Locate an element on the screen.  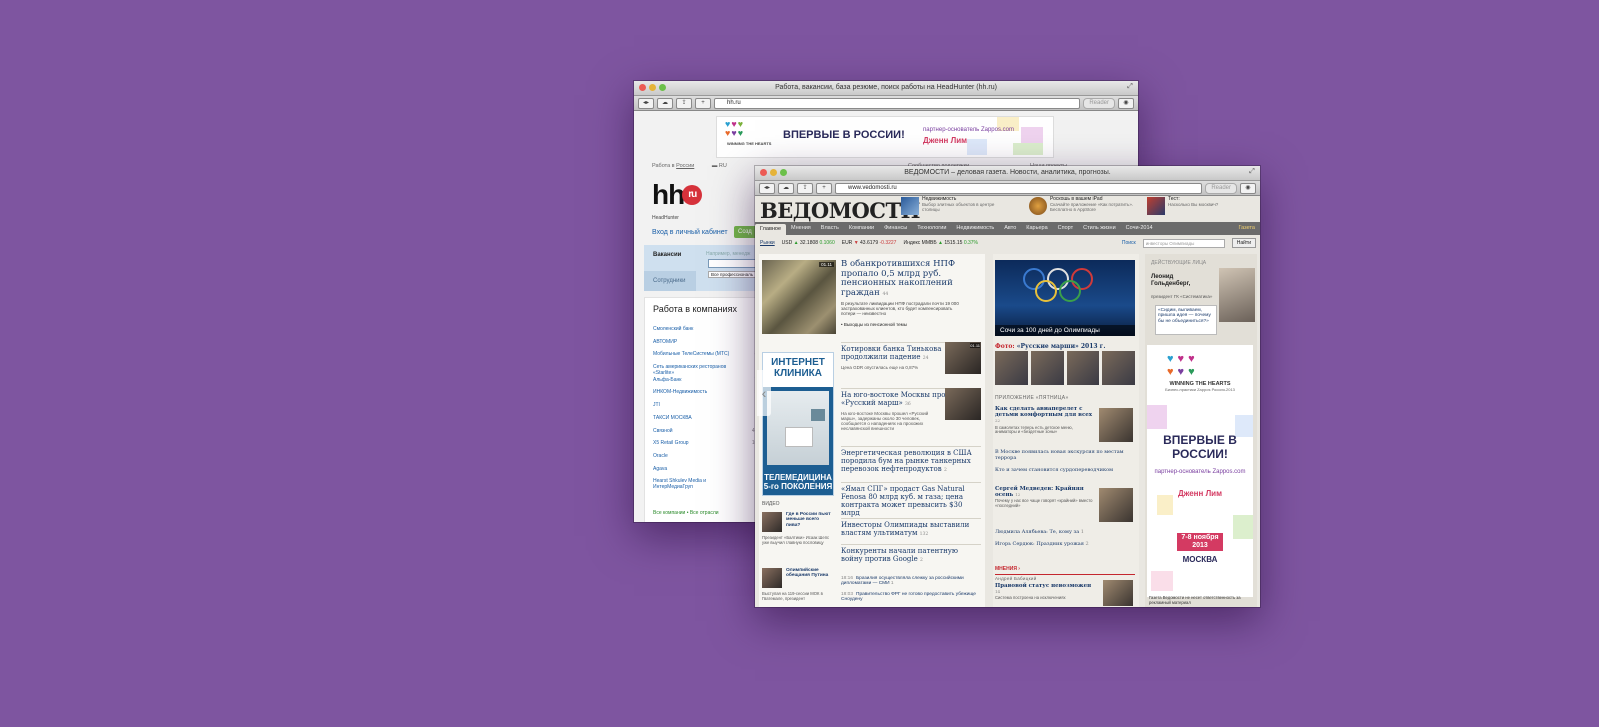
people-section-label: ДЕЙСТВУЮЩИЕ ЛИЦА is located at coordinates (1178, 263).